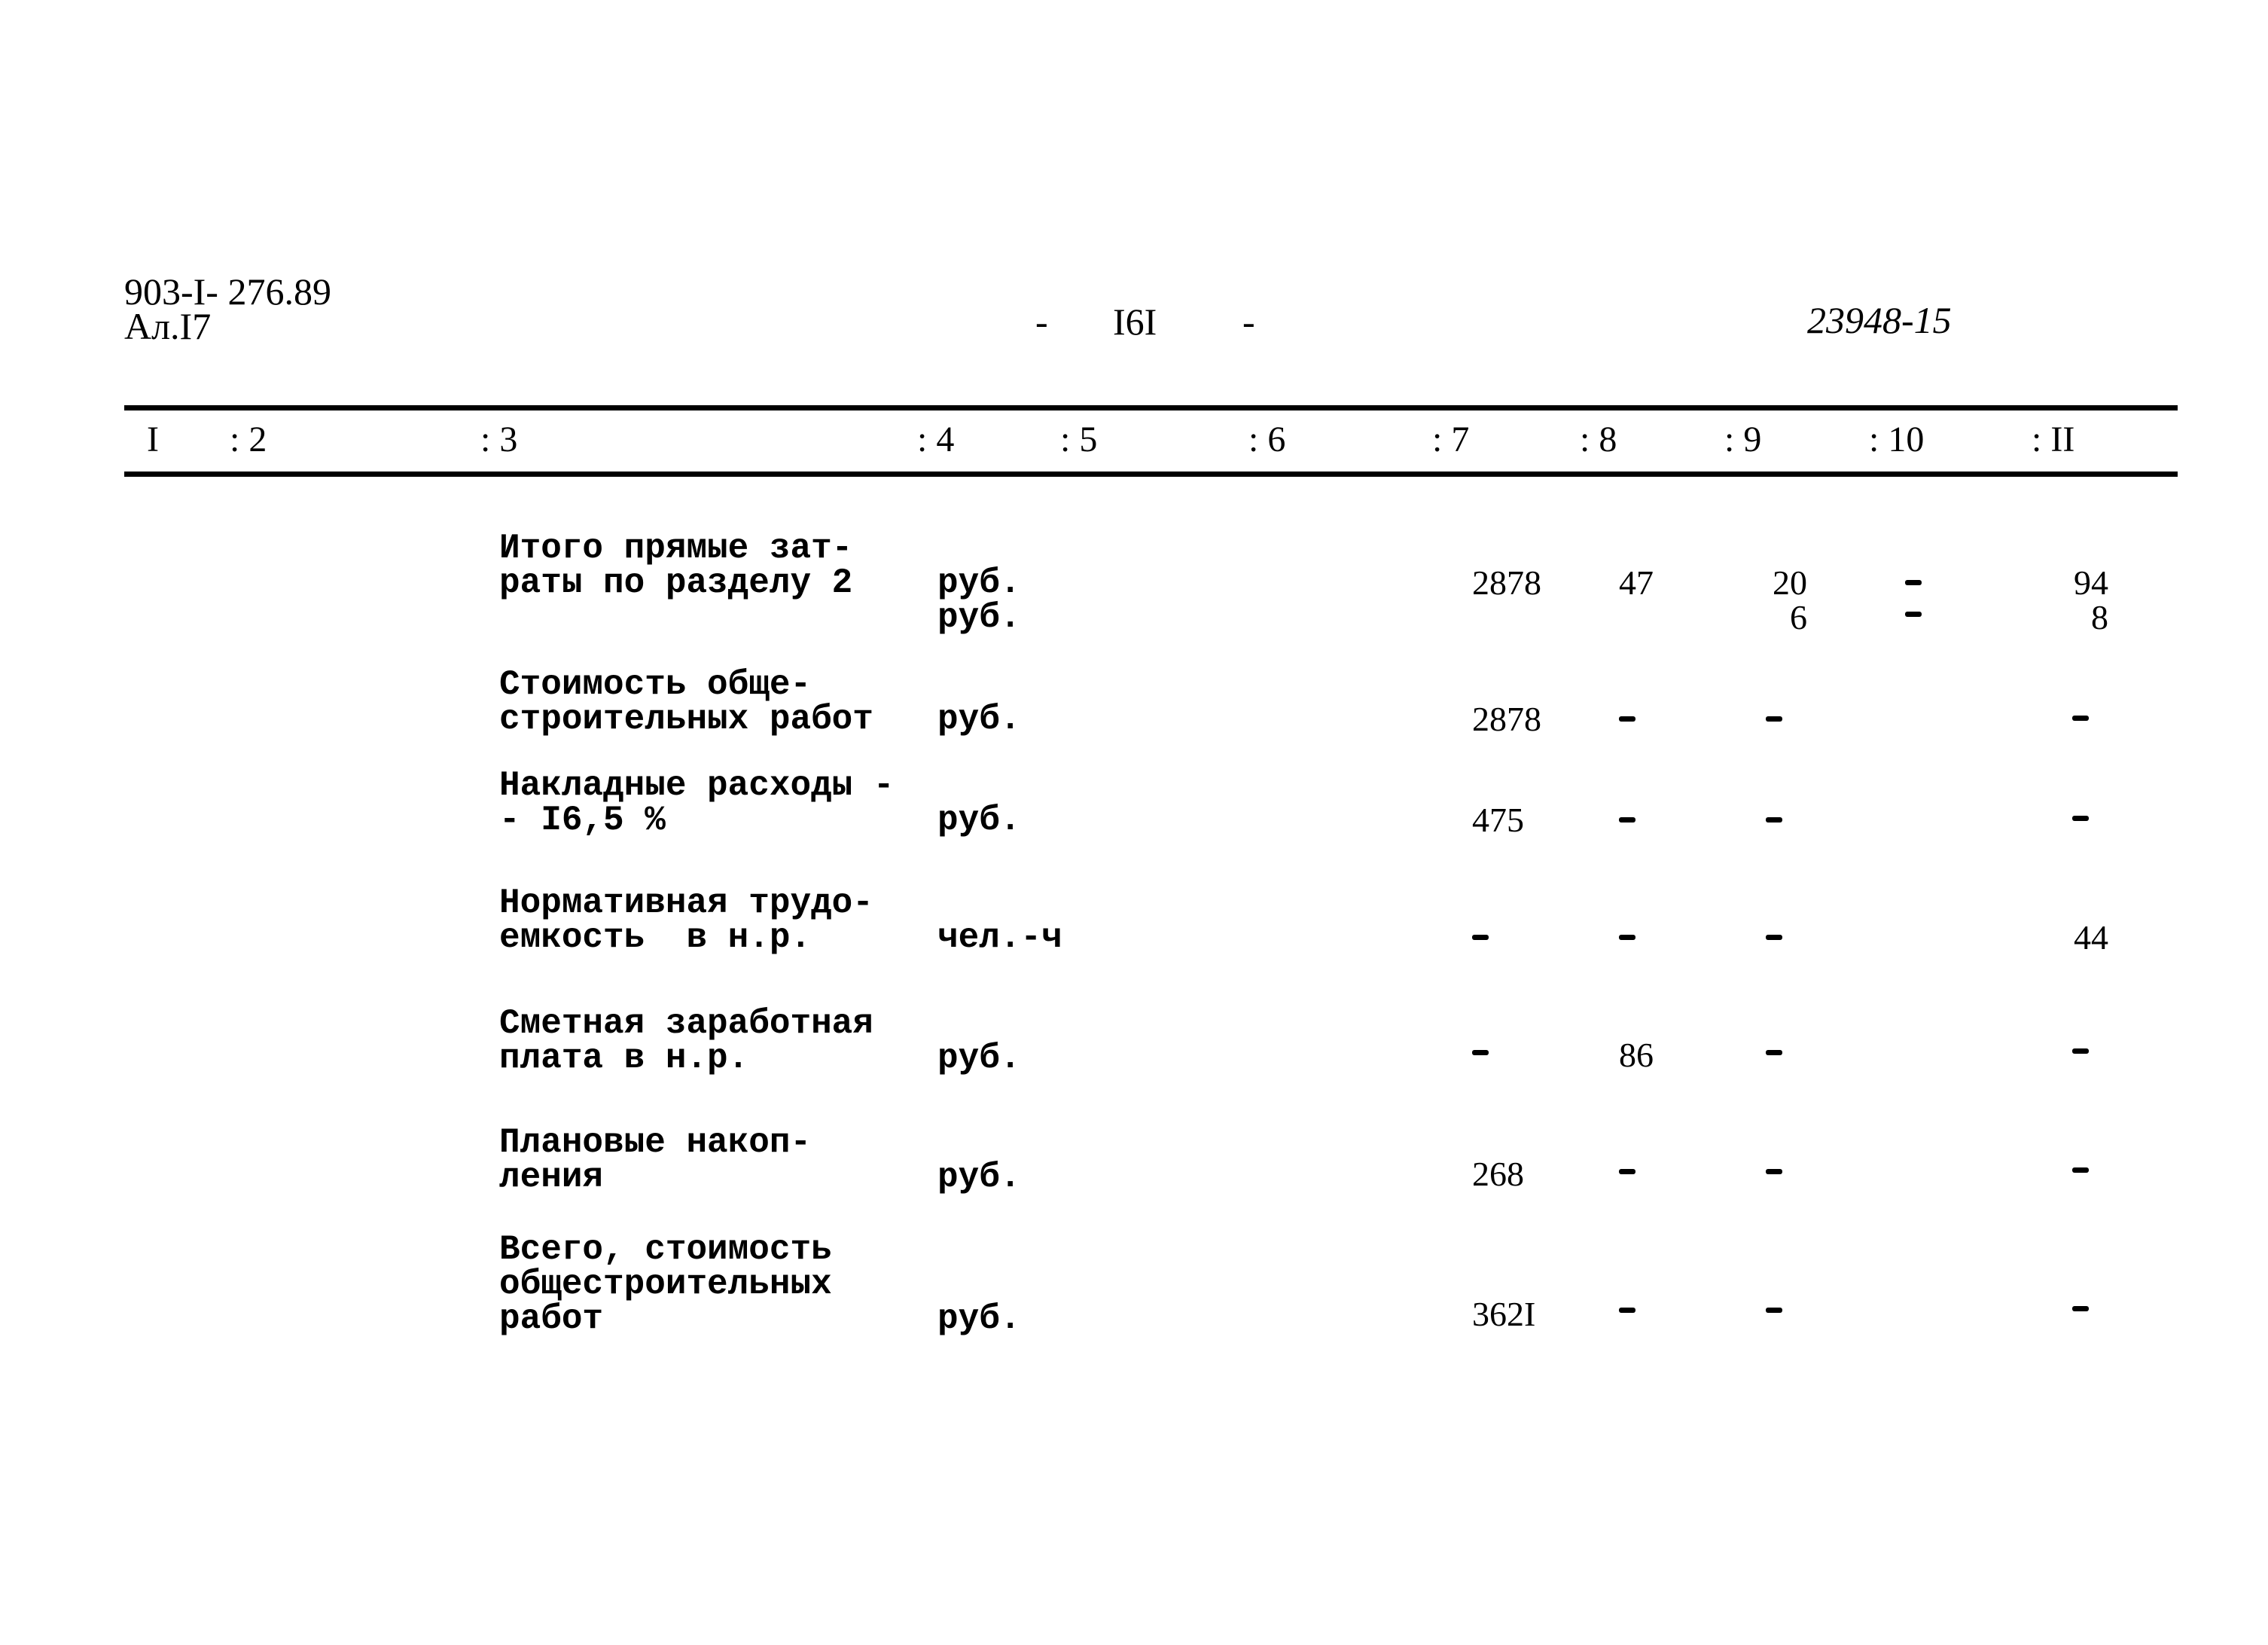  I want to click on row-description-line: Стоимость обще-, so click(656, 684).